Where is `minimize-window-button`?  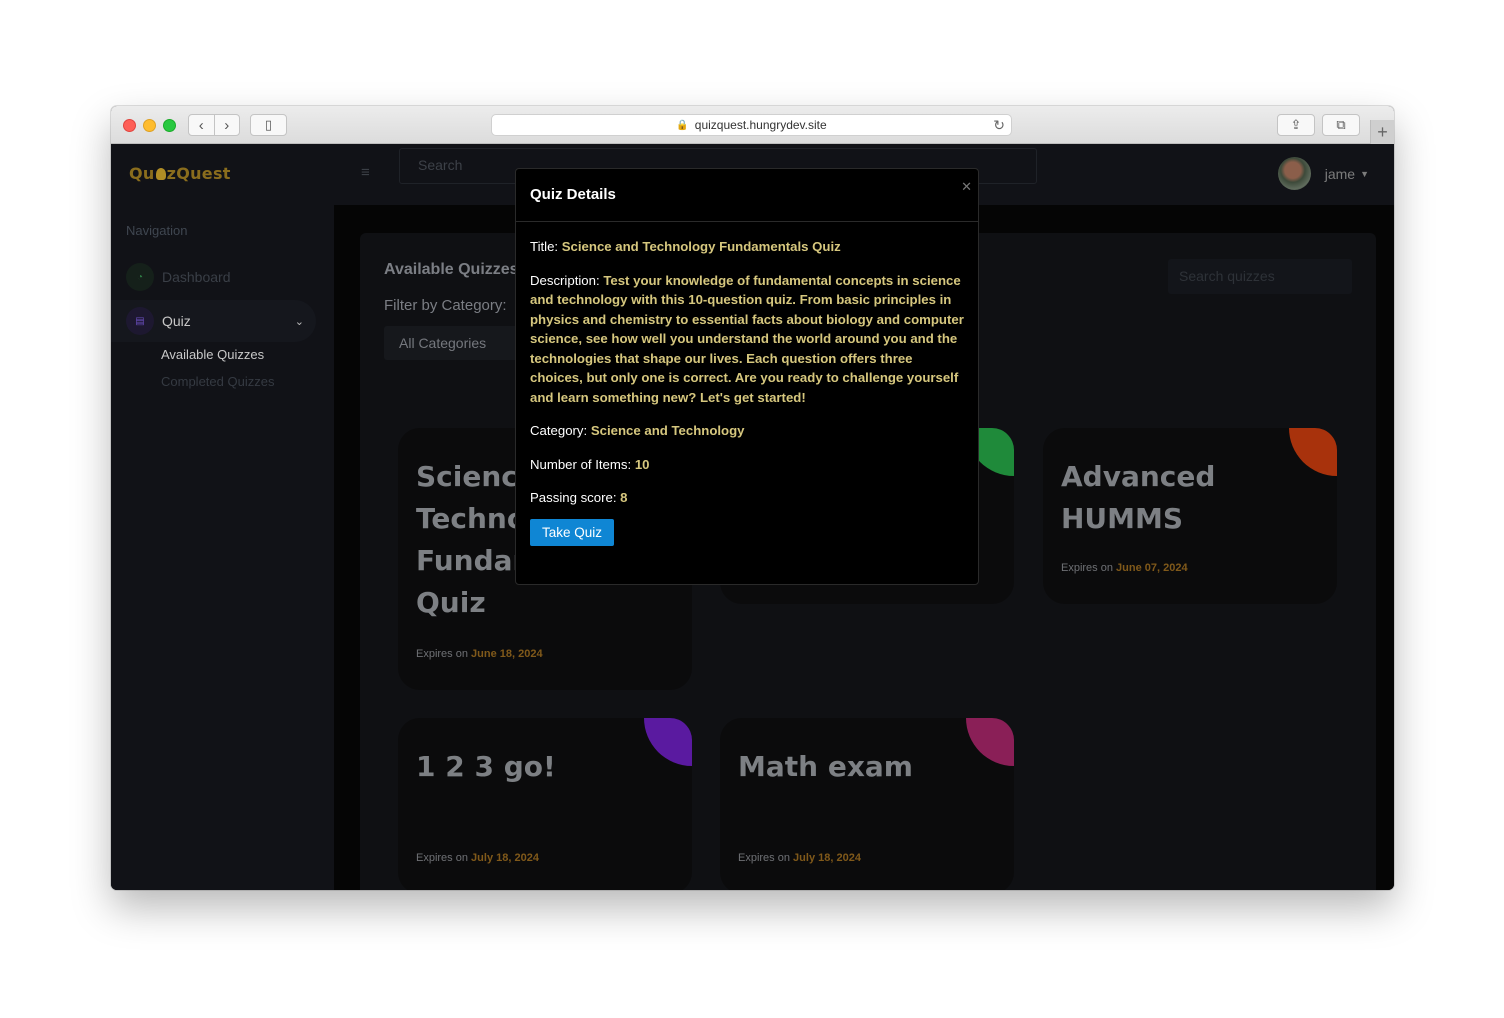
minimize-window-button is located at coordinates (149, 125).